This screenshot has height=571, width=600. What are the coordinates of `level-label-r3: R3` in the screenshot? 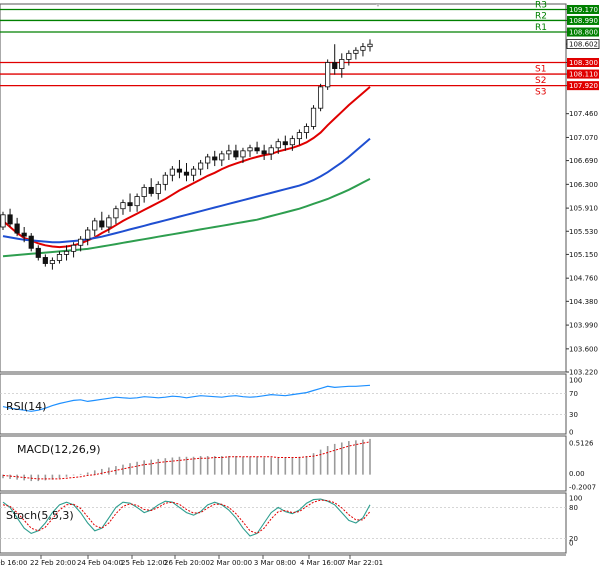 It's located at (541, 5).